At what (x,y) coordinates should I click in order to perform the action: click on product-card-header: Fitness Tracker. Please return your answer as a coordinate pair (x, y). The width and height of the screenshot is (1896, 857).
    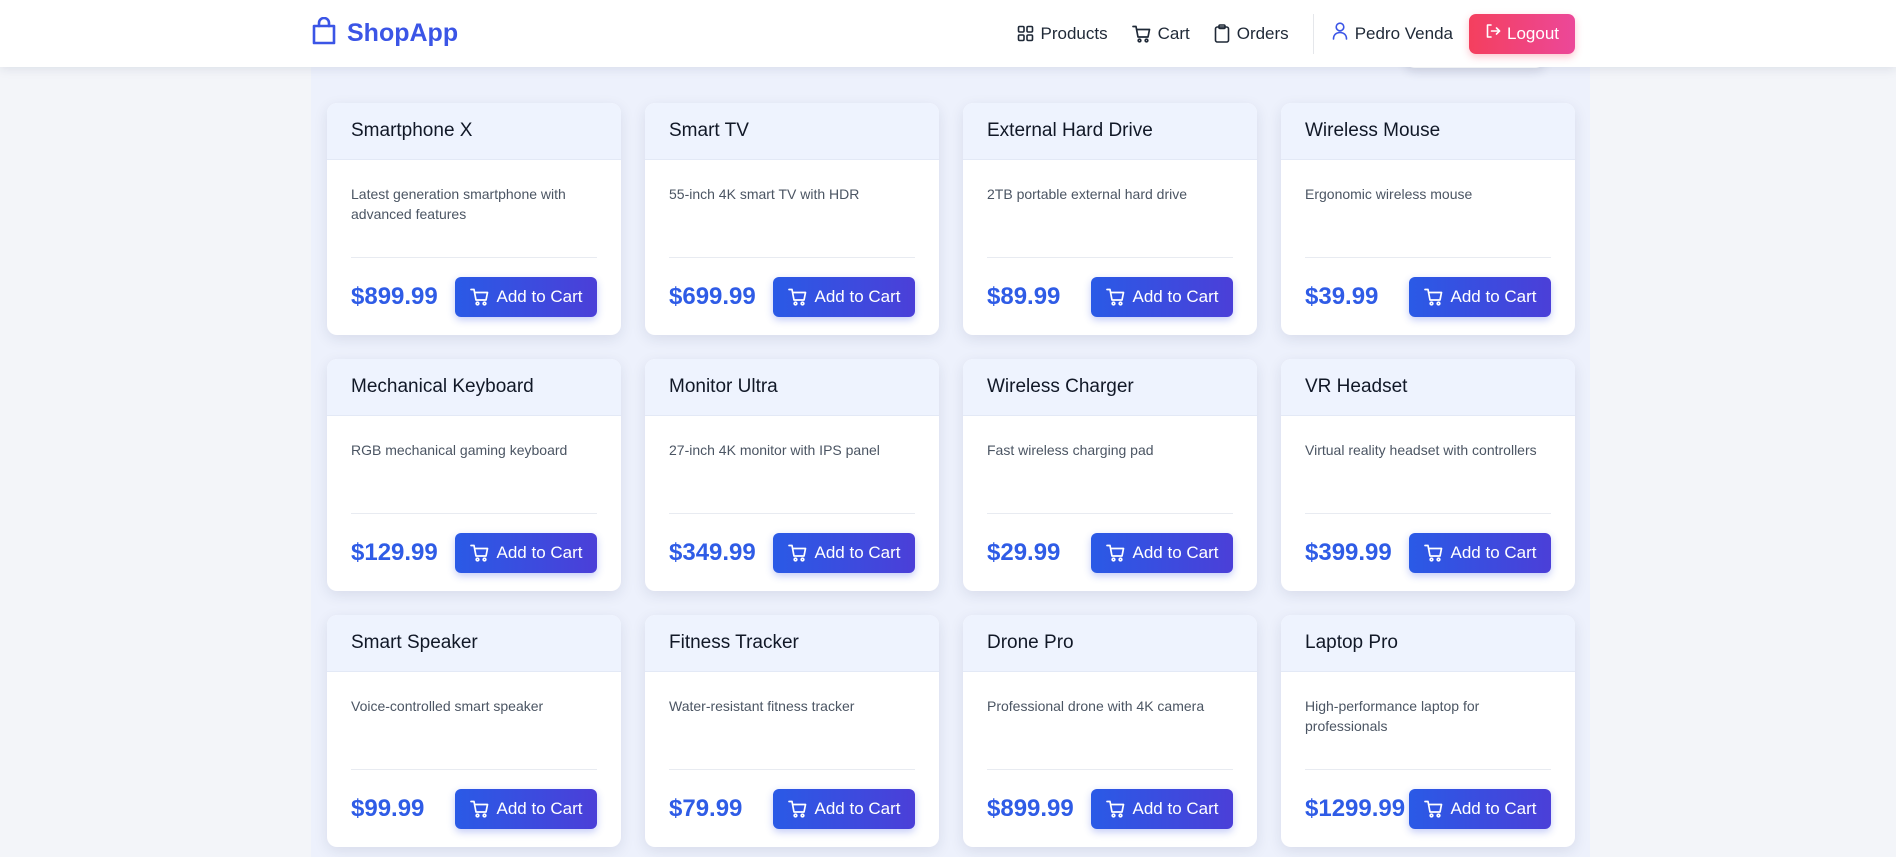
    Looking at the image, I should click on (792, 643).